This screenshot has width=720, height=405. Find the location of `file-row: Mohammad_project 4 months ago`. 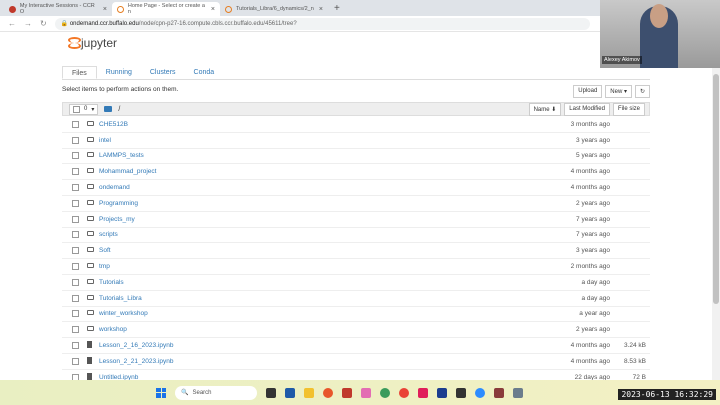

file-row: Mohammad_project 4 months ago is located at coordinates (356, 172).